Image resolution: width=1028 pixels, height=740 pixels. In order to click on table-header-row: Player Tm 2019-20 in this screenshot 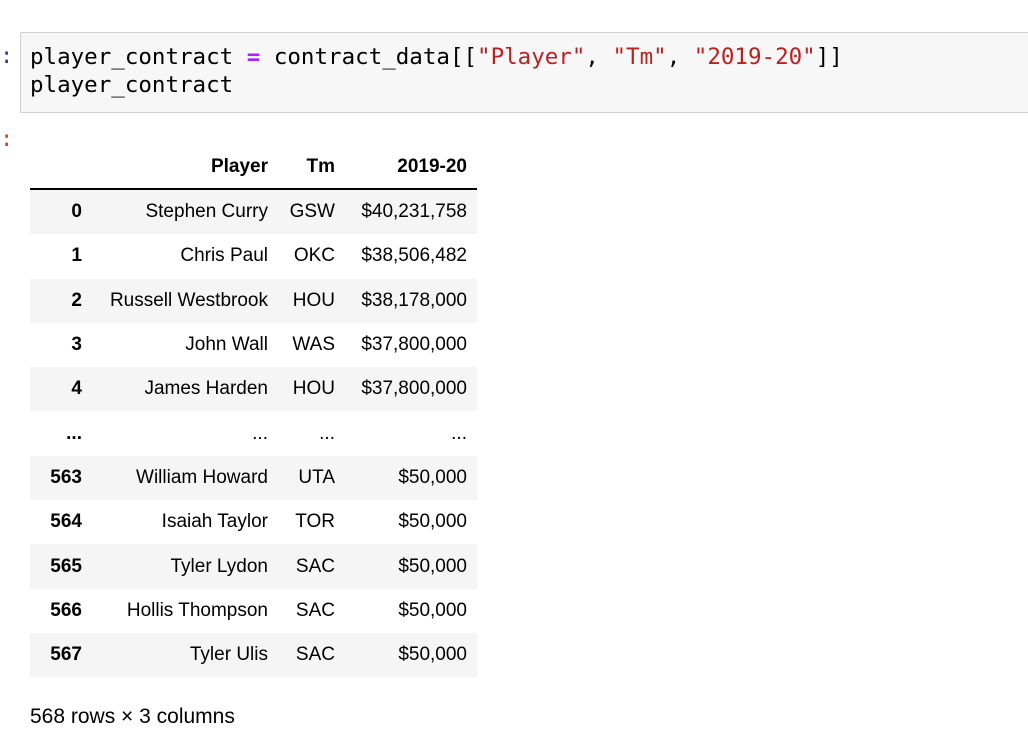, I will do `click(253, 167)`.